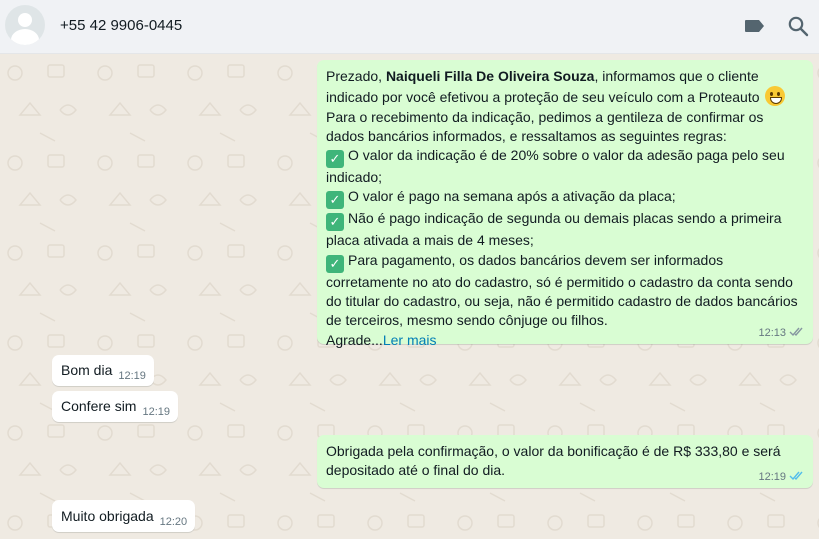 This screenshot has height=539, width=819. What do you see at coordinates (490, 76) in the screenshot?
I see `recipient-name: Naiqueli Filla De Oliveira Souza` at bounding box center [490, 76].